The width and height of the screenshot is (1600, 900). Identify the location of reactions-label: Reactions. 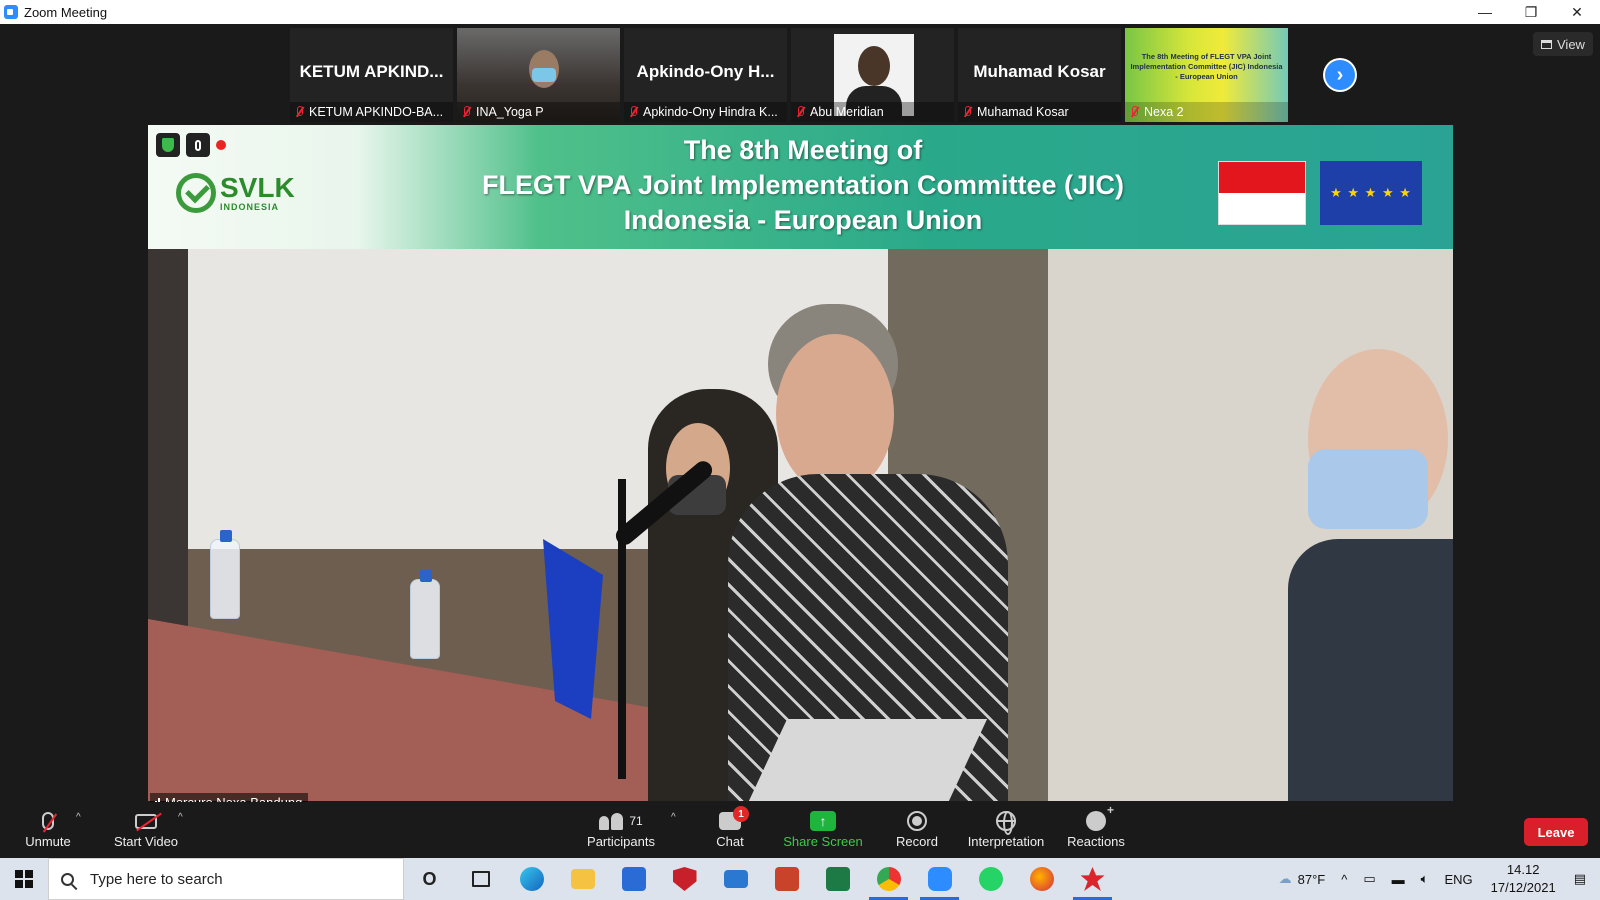
(1096, 841).